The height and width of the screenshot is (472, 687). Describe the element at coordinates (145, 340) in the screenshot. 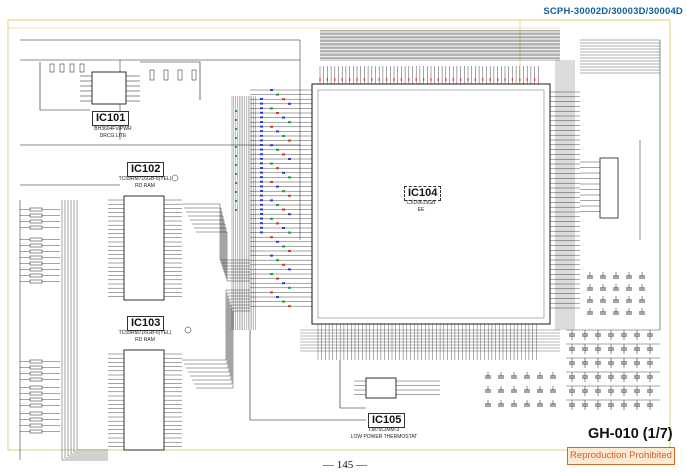

I see `ic103-description: RD RAM` at that location.